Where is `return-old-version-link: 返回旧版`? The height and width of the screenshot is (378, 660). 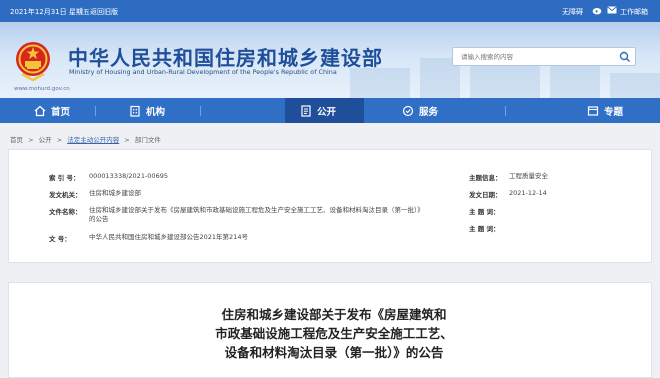
return-old-version-link: 返回旧版 is located at coordinates (104, 12).